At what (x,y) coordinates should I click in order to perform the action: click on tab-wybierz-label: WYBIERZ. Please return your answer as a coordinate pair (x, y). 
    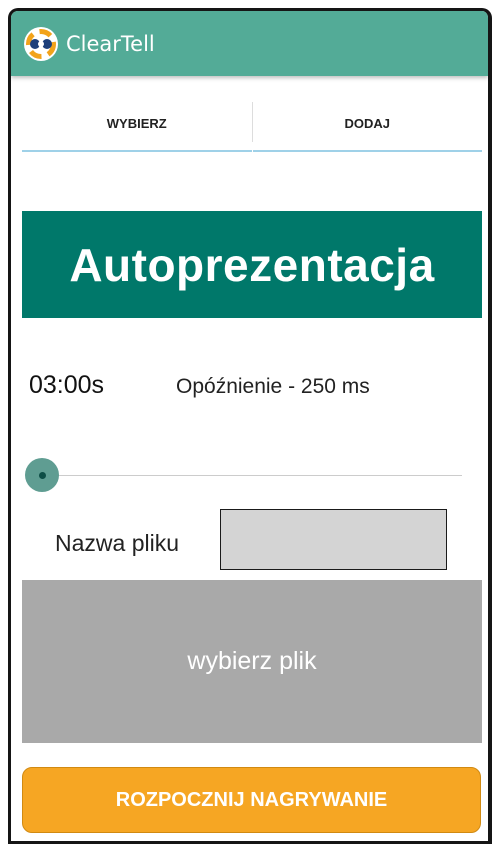
    Looking at the image, I should click on (136, 123).